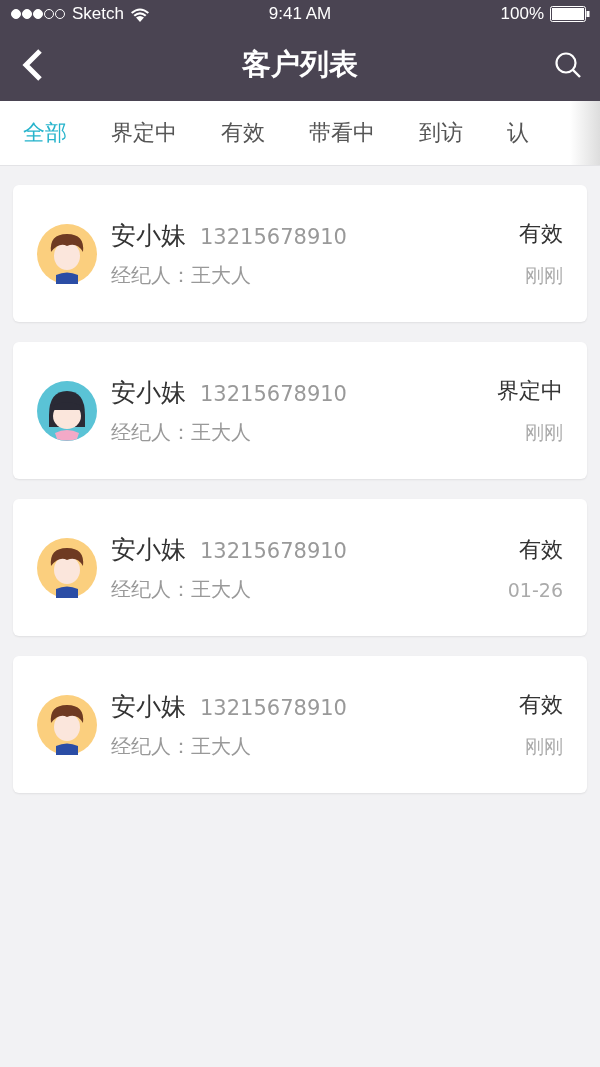 This screenshot has height=1067, width=600. I want to click on battery-percent: 100%, so click(522, 14).